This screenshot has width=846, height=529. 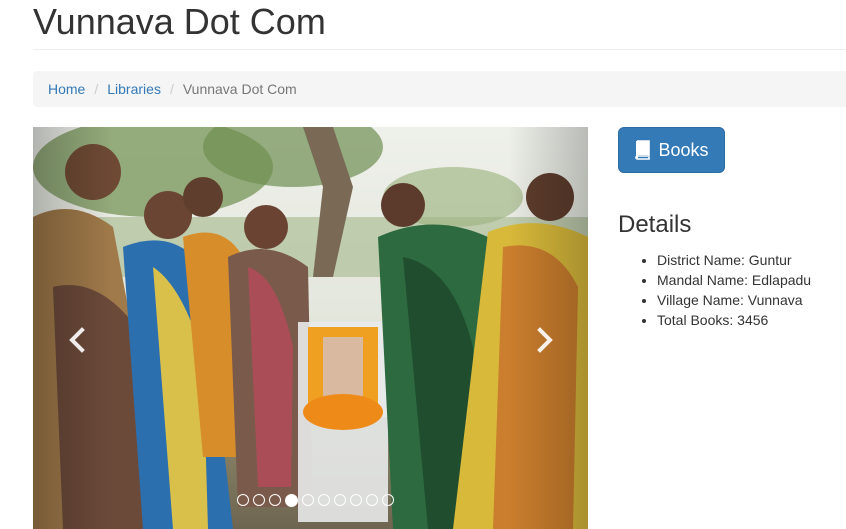 I want to click on book-icon, so click(x=643, y=150).